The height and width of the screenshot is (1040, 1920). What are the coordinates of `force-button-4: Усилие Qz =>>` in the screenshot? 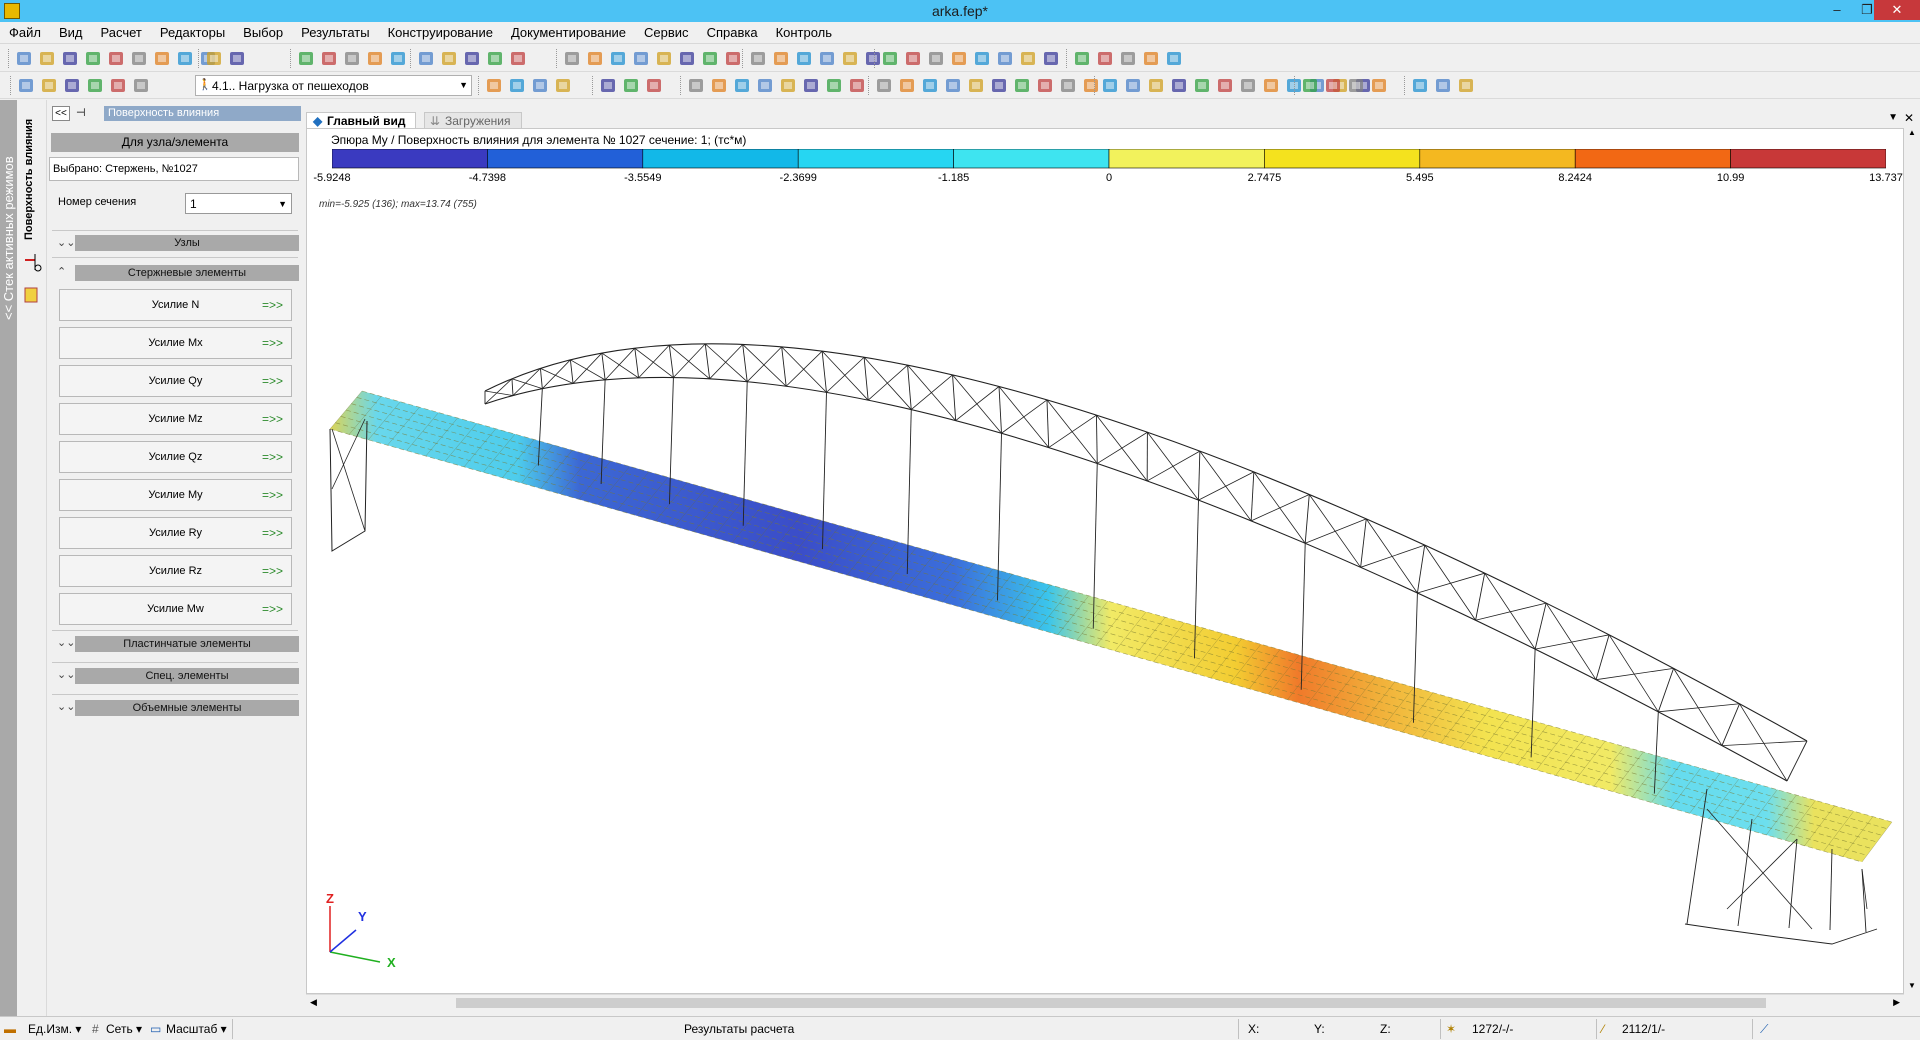 It's located at (175, 457).